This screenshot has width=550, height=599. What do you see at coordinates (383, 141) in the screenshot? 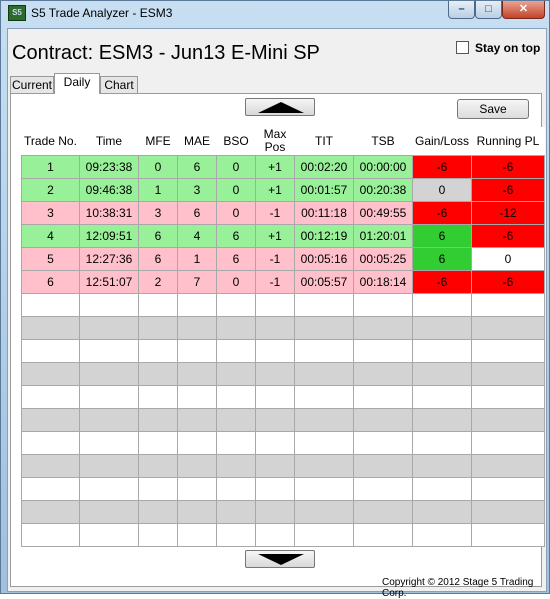
I see `col-tsb: TSB` at bounding box center [383, 141].